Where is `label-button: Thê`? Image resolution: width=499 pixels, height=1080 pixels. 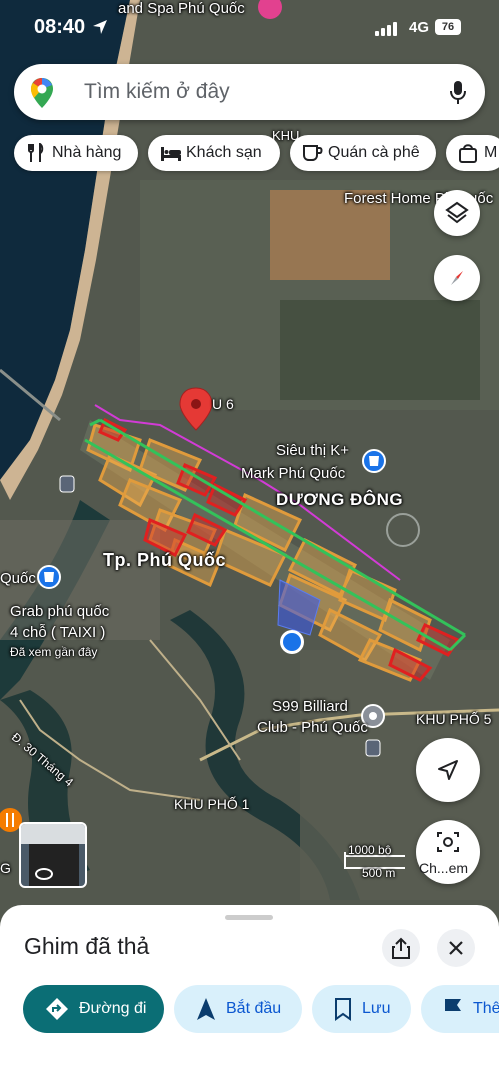
label-button: Thê is located at coordinates (460, 1009).